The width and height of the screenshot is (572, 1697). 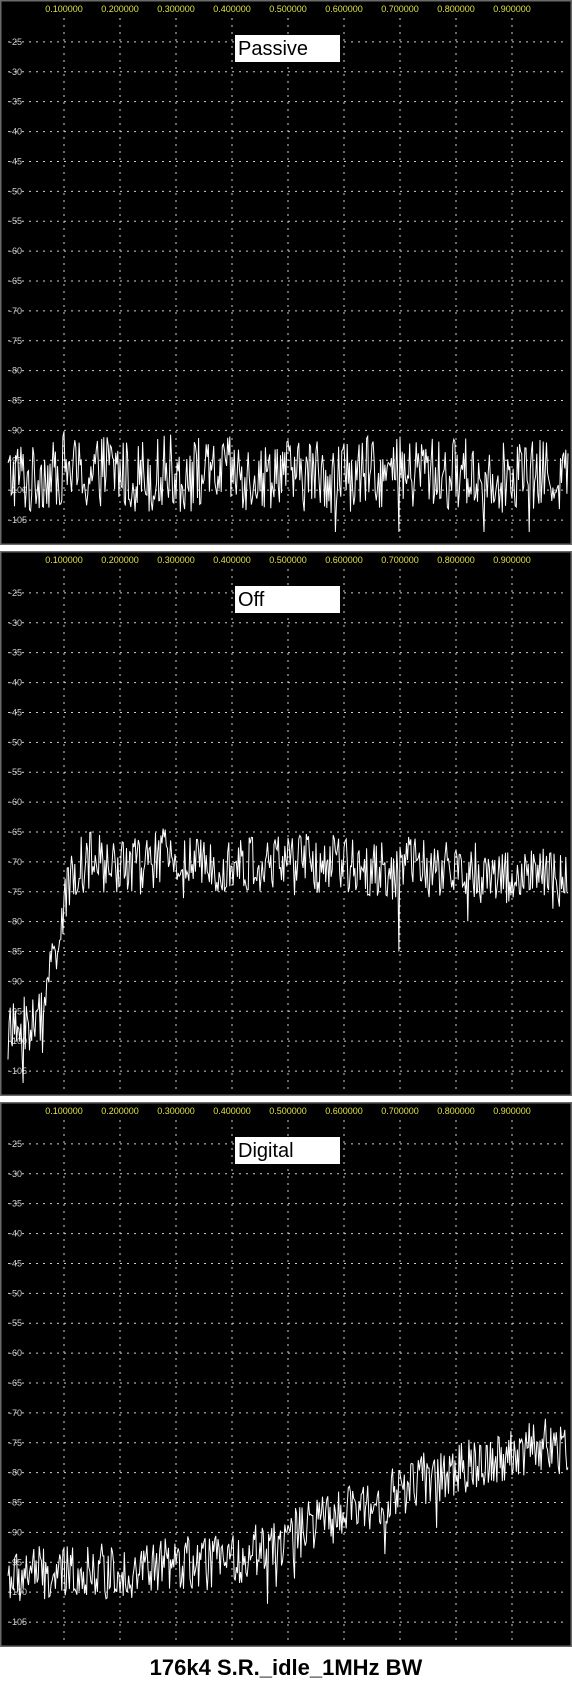 What do you see at coordinates (251, 600) in the screenshot?
I see `chart-label-off: Off` at bounding box center [251, 600].